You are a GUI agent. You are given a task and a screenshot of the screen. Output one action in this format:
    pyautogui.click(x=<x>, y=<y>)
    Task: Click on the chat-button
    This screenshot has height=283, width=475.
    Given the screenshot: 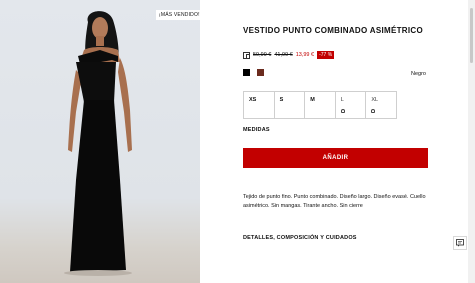 What is the action you would take?
    pyautogui.click(x=460, y=243)
    